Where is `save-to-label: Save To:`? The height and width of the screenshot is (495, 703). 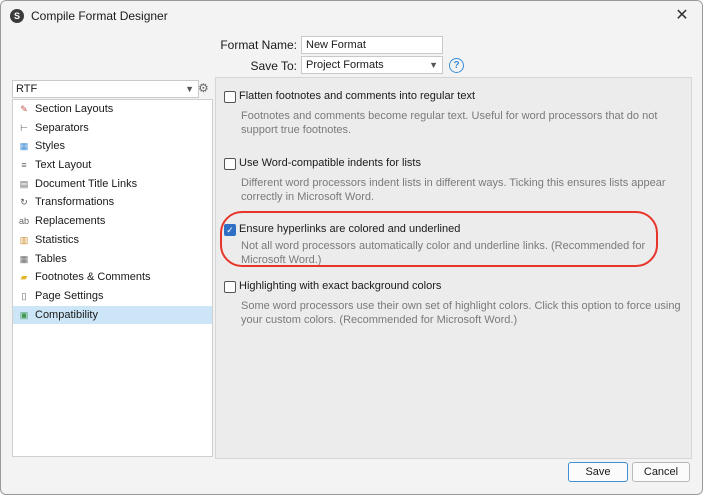 save-to-label: Save To: is located at coordinates (273, 66).